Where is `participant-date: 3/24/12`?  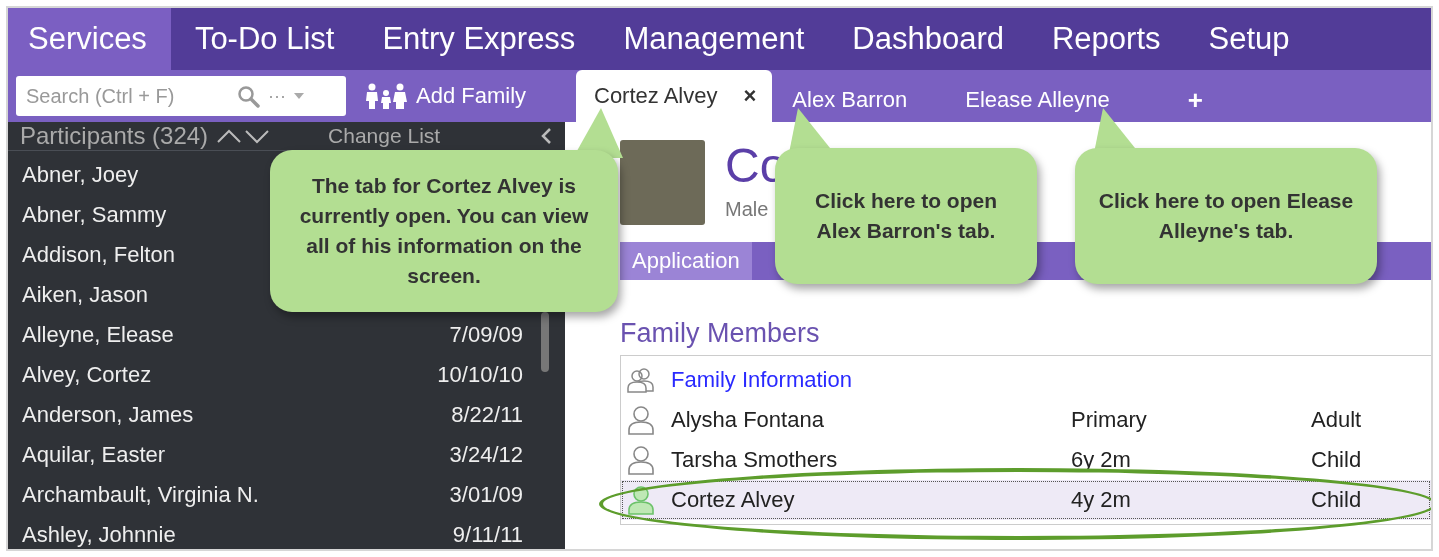
participant-date: 3/24/12 is located at coordinates (486, 455).